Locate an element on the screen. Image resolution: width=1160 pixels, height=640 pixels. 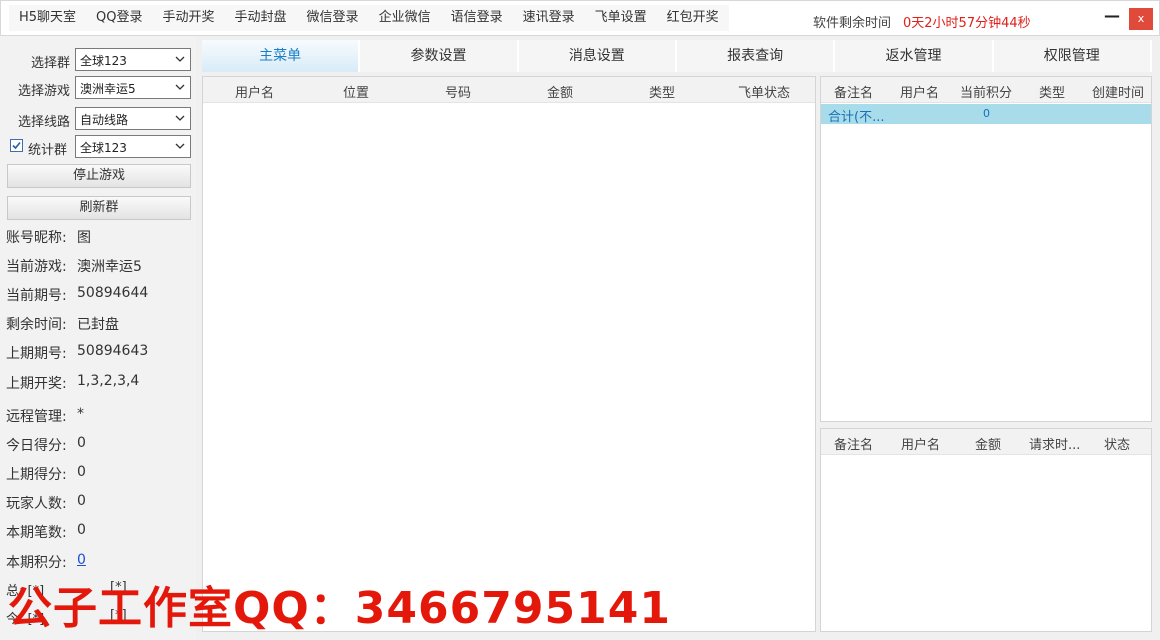
stat-group-value: 全球123 is located at coordinates (103, 148).